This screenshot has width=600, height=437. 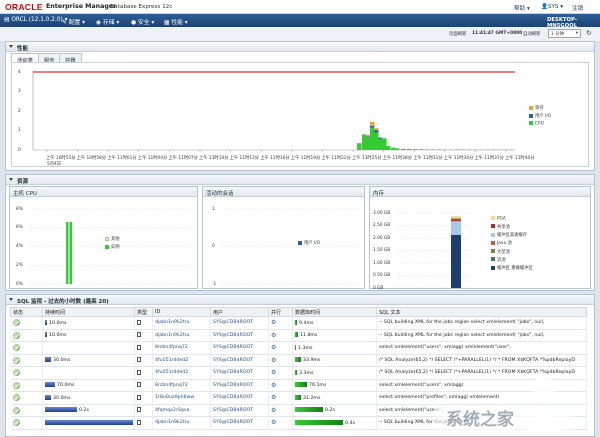 What do you see at coordinates (382, 275) in the screenshot?
I see `memory-y-tick: 0.50 GB` at bounding box center [382, 275].